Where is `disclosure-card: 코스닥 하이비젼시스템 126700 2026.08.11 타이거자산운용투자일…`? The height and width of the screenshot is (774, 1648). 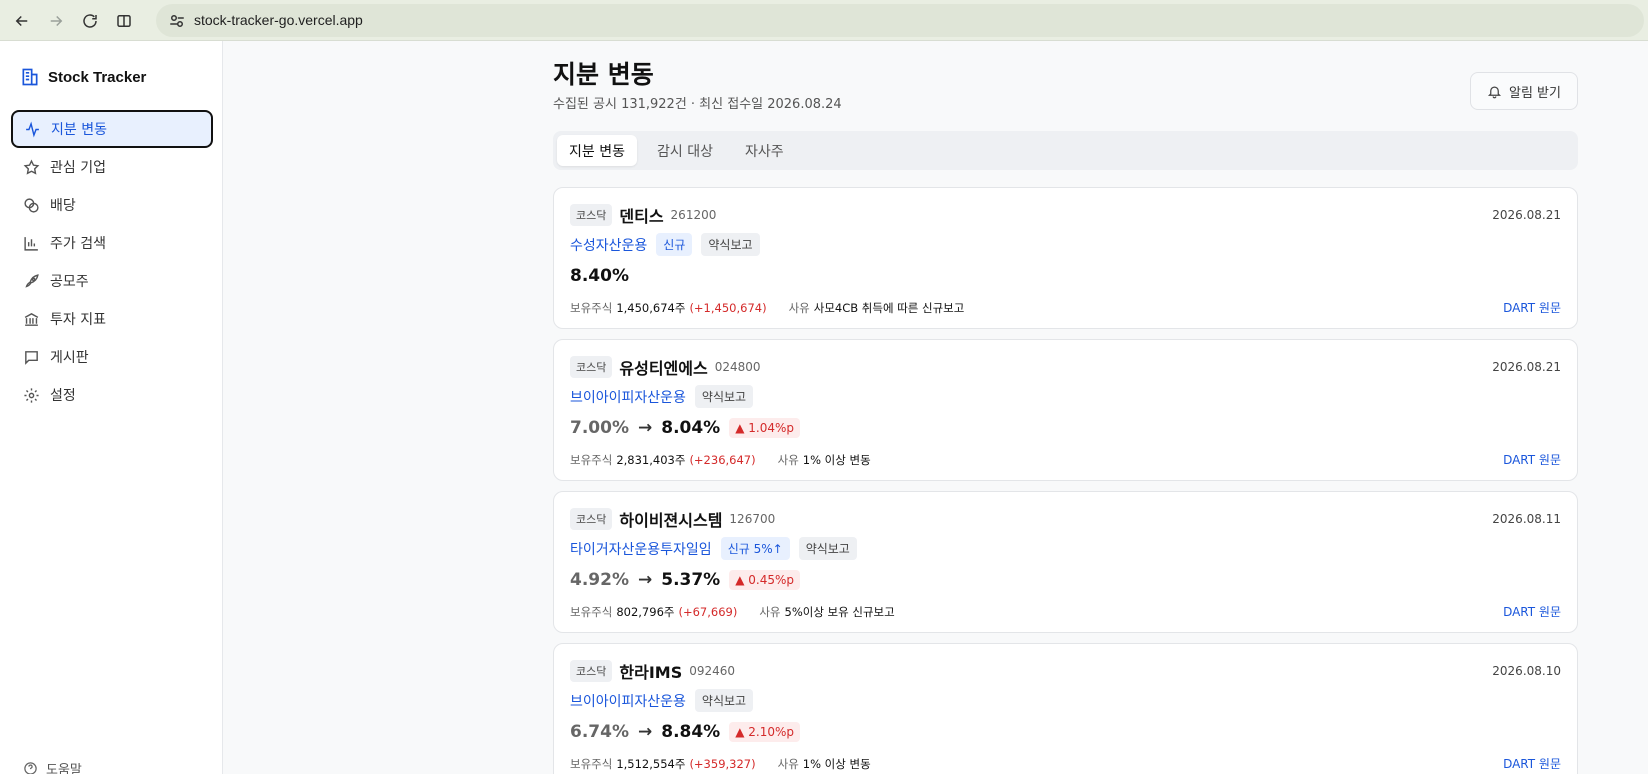 disclosure-card: 코스닥 하이비젼시스템 126700 2026.08.11 타이거자산운용투자일… is located at coordinates (1065, 562).